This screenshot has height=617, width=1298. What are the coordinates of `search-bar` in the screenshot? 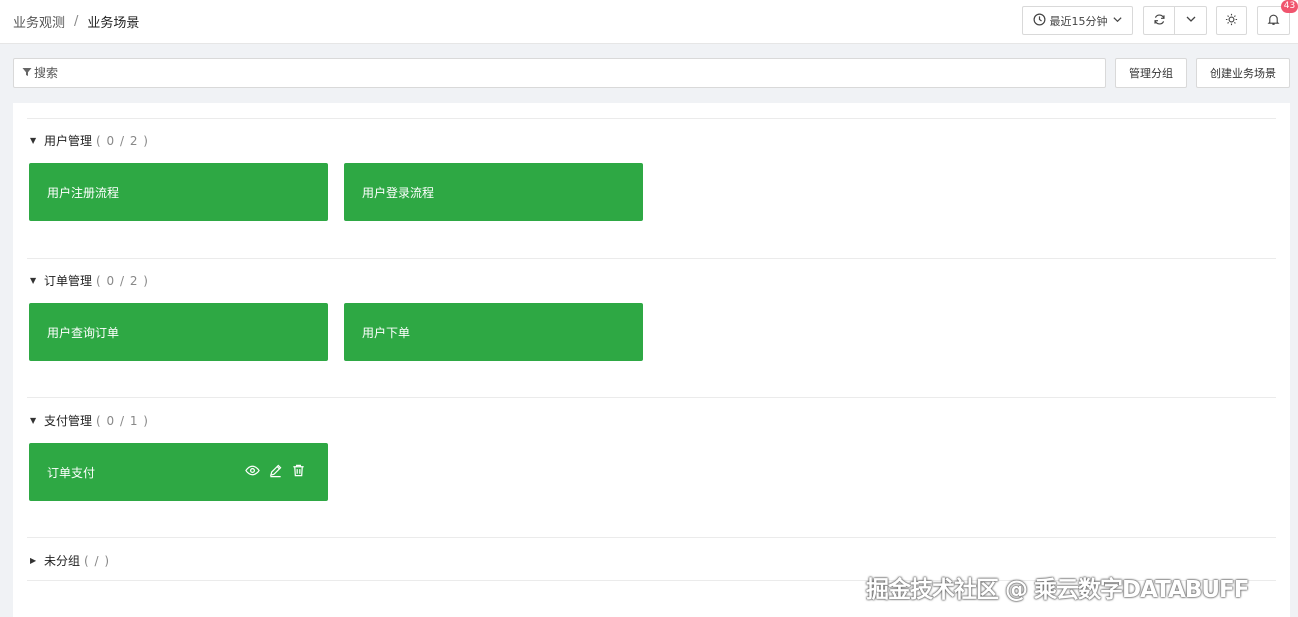 It's located at (559, 73).